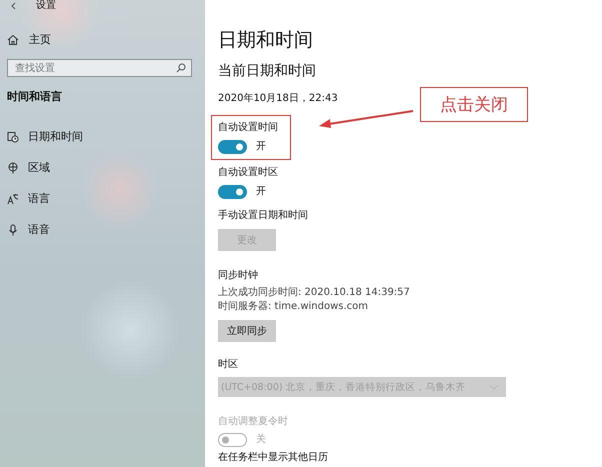 The height and width of the screenshot is (467, 602). I want to click on annotation-label: 点击关闭, so click(474, 104).